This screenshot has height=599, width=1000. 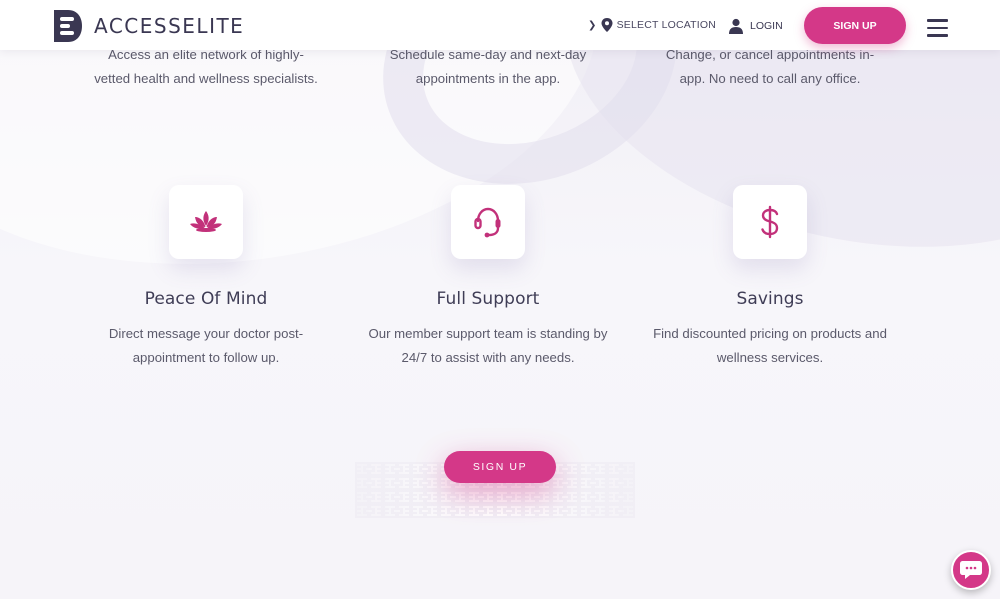 I want to click on chat-button, so click(x=971, y=570).